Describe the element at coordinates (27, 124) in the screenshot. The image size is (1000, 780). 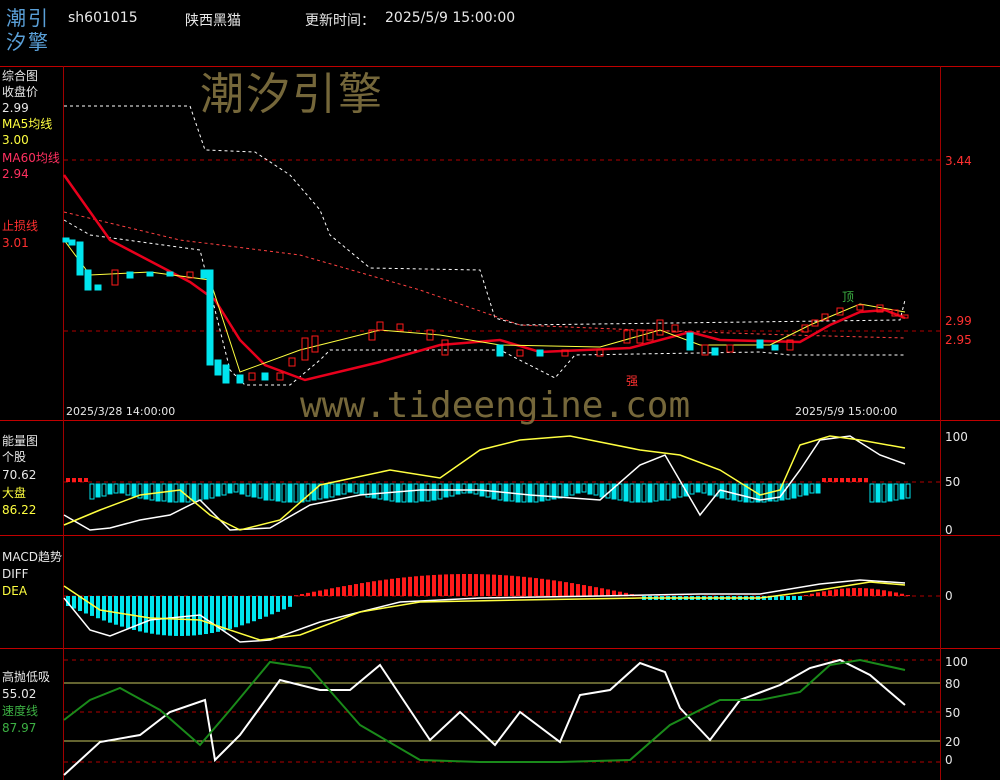
I see `ma5-label: MA5均线` at that location.